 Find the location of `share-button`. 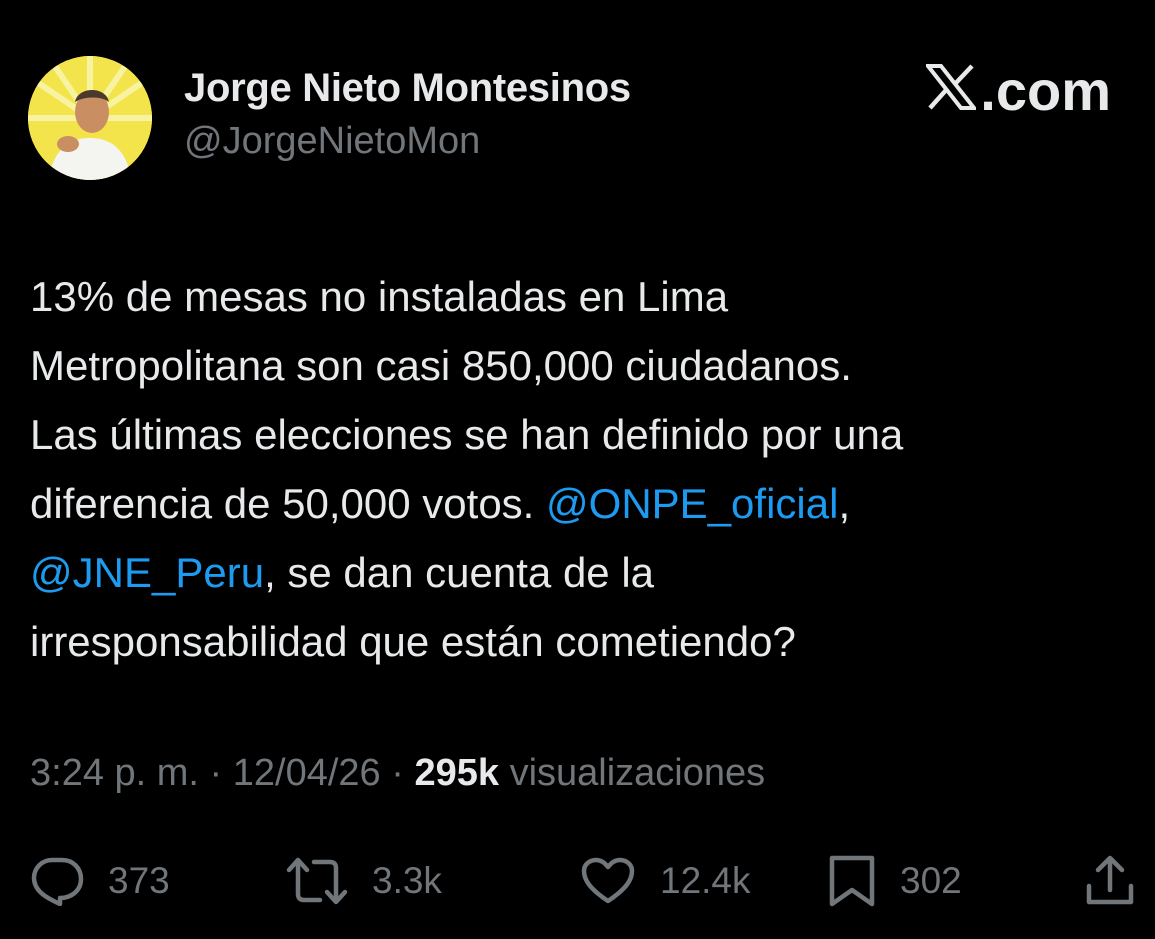

share-button is located at coordinates (1110, 881).